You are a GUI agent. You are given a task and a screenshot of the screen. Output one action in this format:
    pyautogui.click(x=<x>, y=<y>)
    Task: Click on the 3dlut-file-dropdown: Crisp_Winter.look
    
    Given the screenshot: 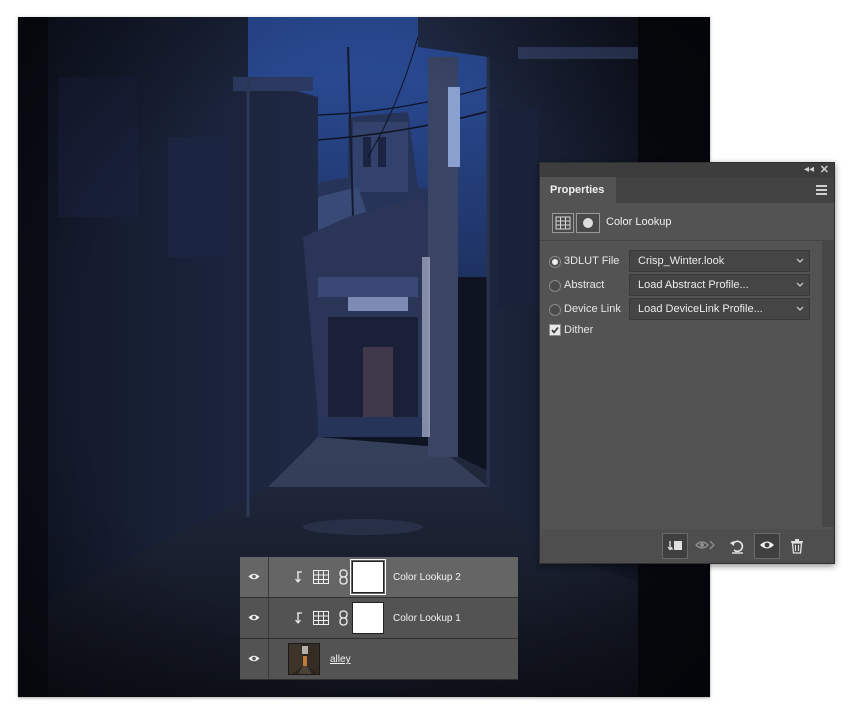 What is the action you would take?
    pyautogui.click(x=719, y=261)
    